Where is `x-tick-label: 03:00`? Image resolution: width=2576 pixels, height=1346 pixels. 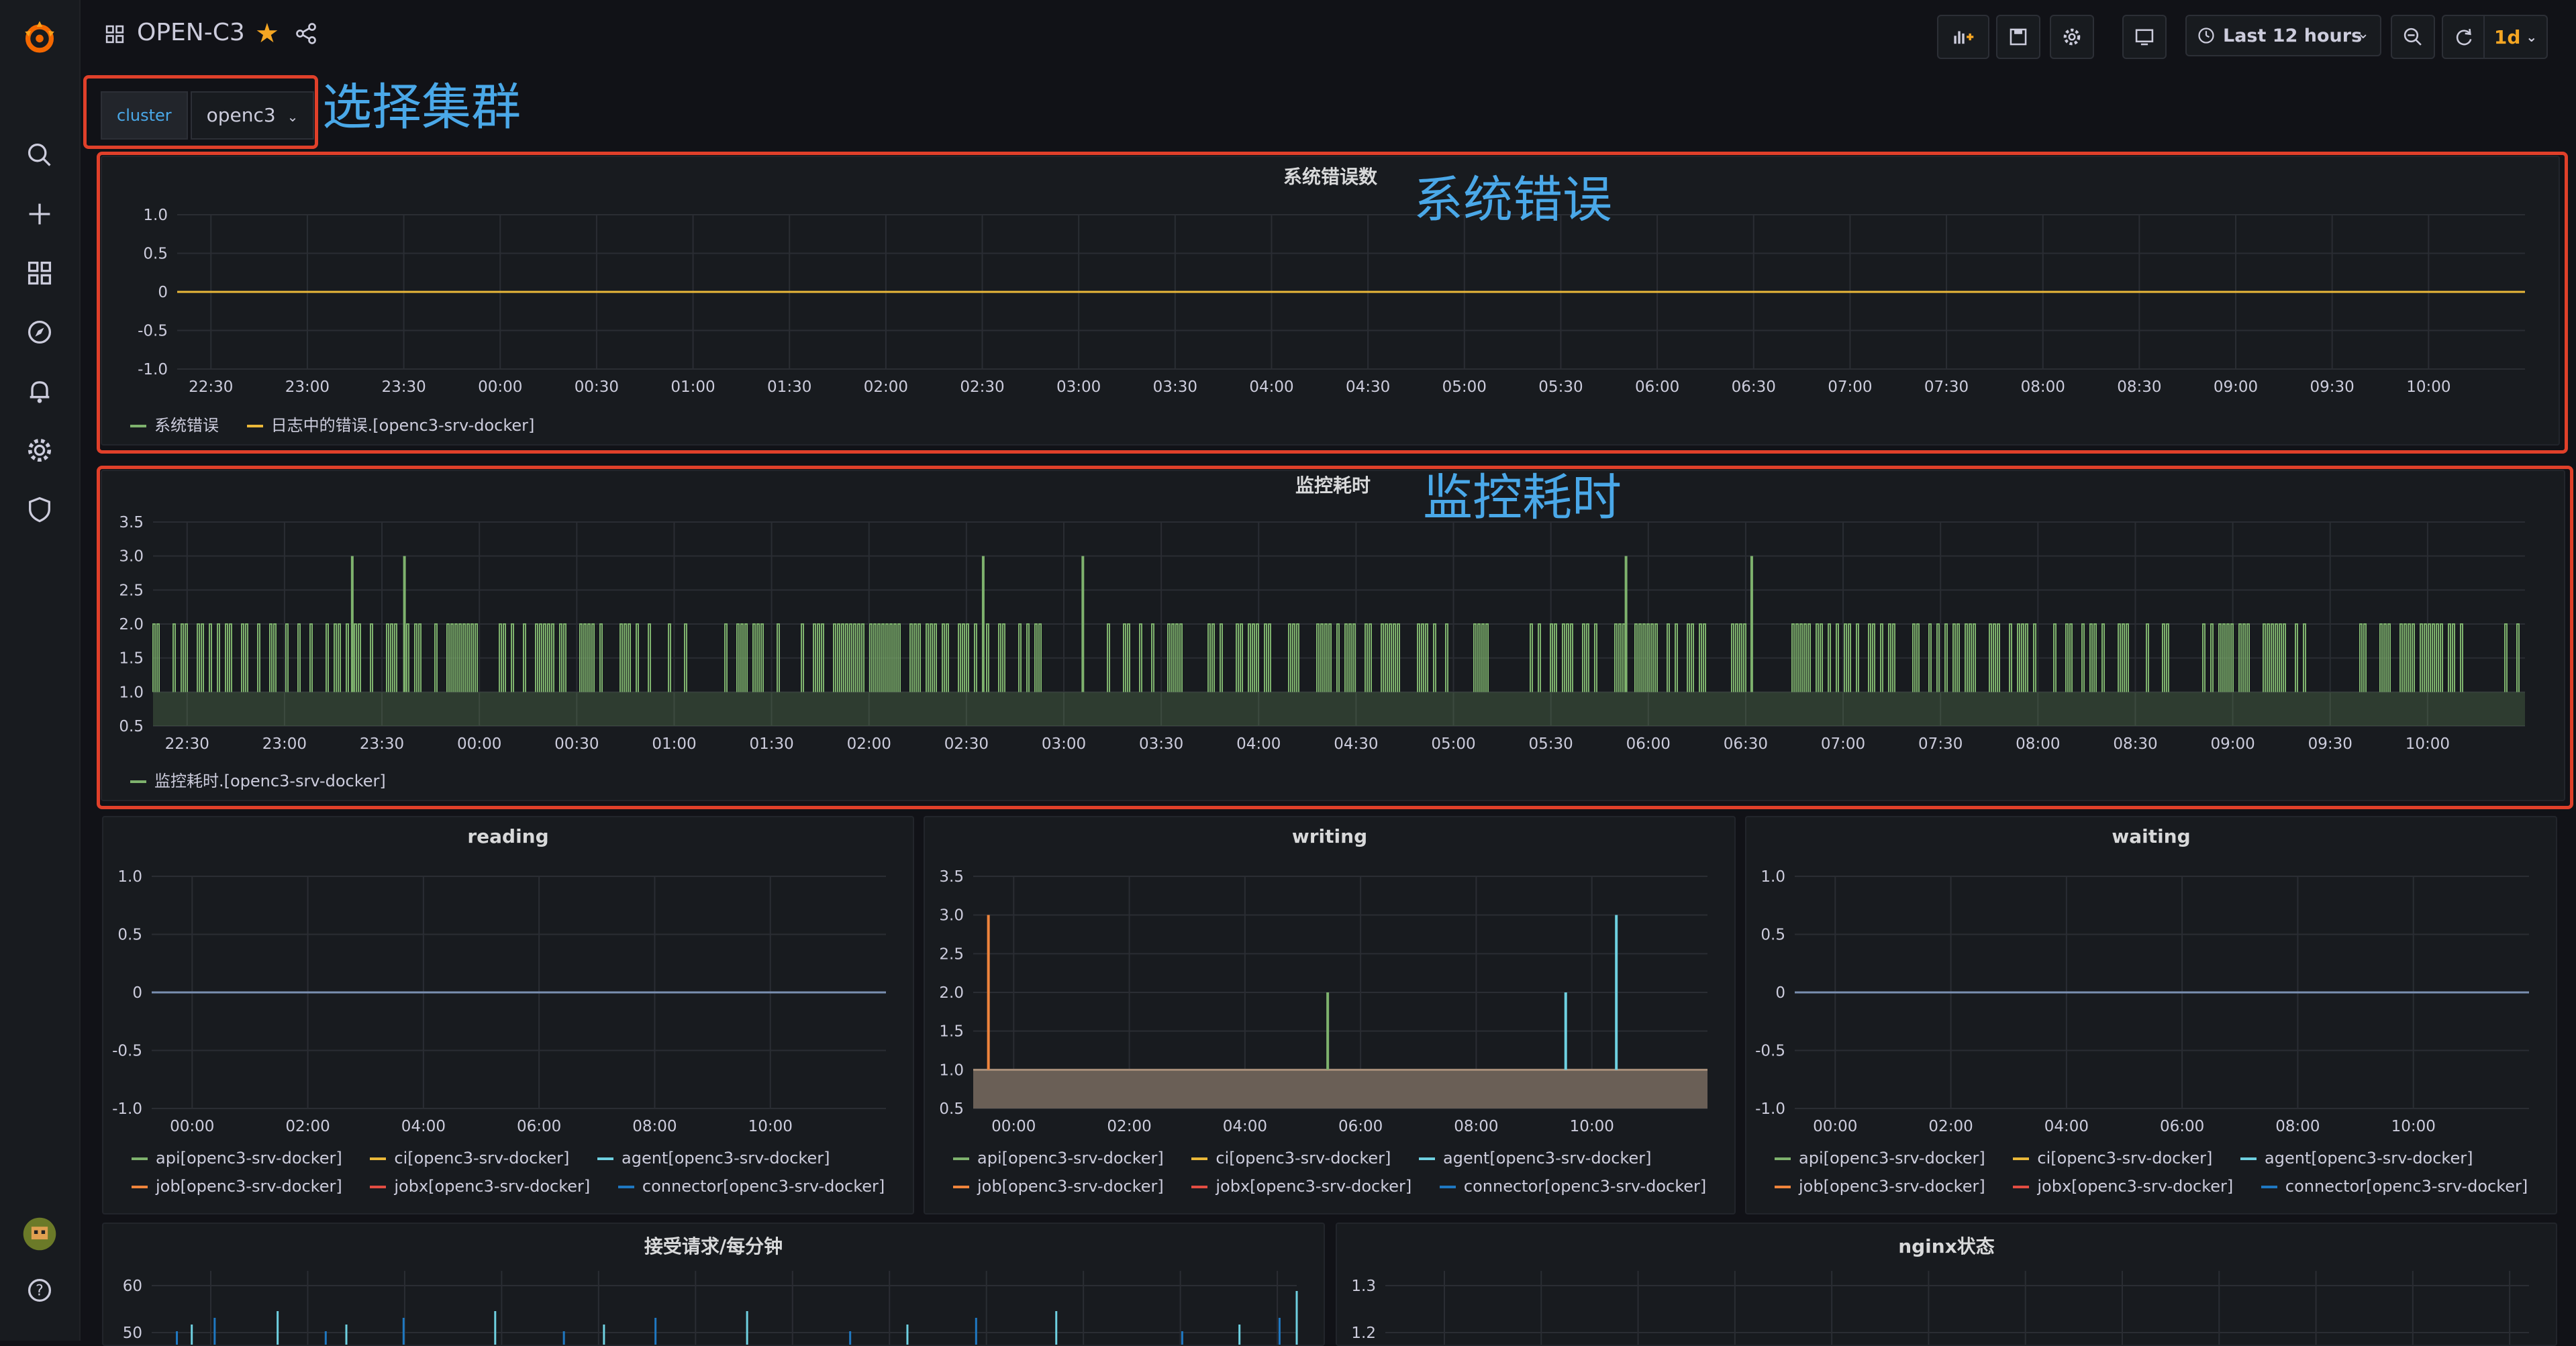
x-tick-label: 03:00 is located at coordinates (1064, 744).